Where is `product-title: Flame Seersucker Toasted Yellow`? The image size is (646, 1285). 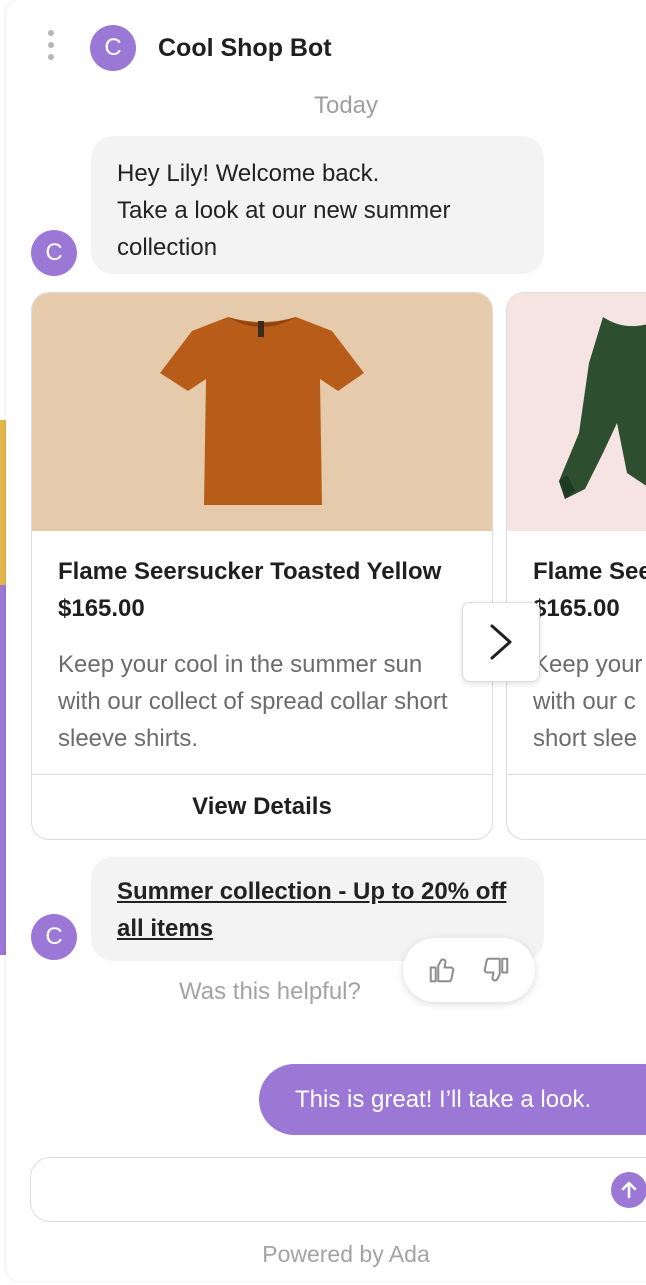
product-title: Flame Seersucker Toasted Yellow is located at coordinates (250, 571).